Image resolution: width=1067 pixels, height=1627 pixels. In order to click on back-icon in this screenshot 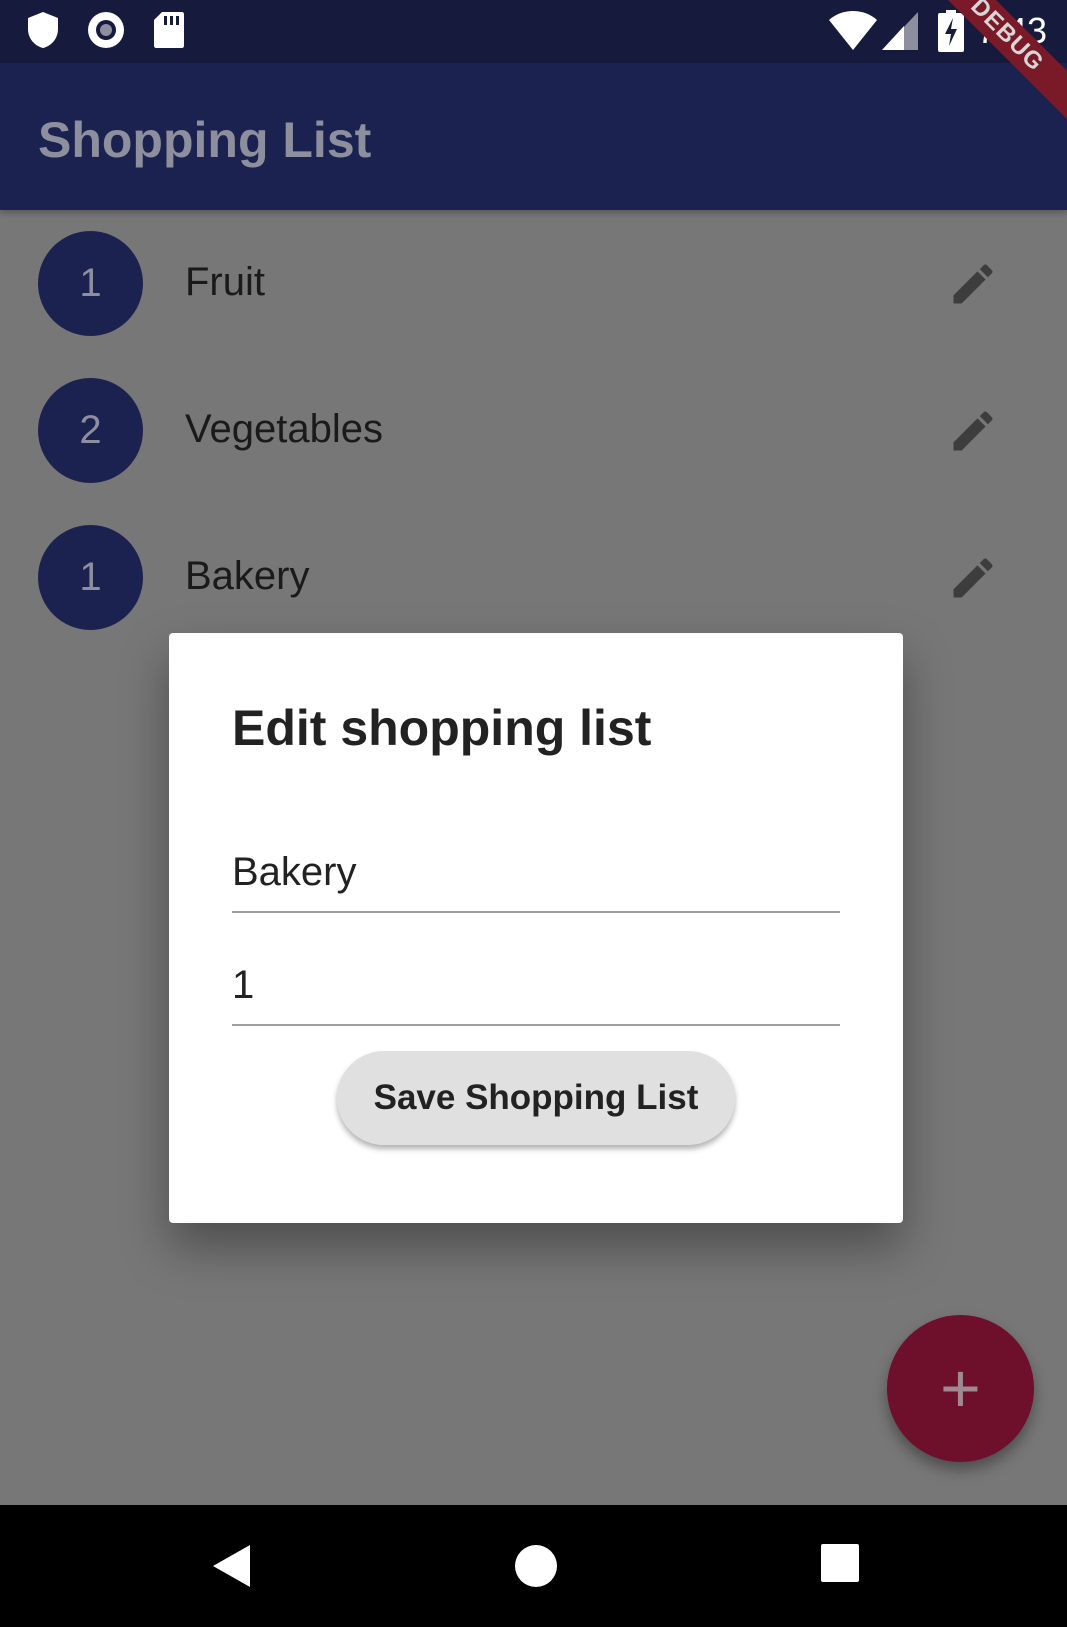, I will do `click(232, 1566)`.